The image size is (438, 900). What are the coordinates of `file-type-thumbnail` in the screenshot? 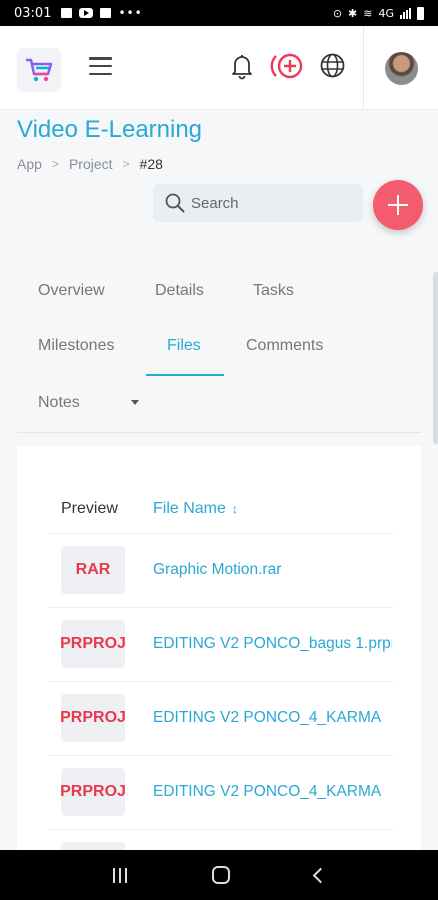 It's located at (93, 846).